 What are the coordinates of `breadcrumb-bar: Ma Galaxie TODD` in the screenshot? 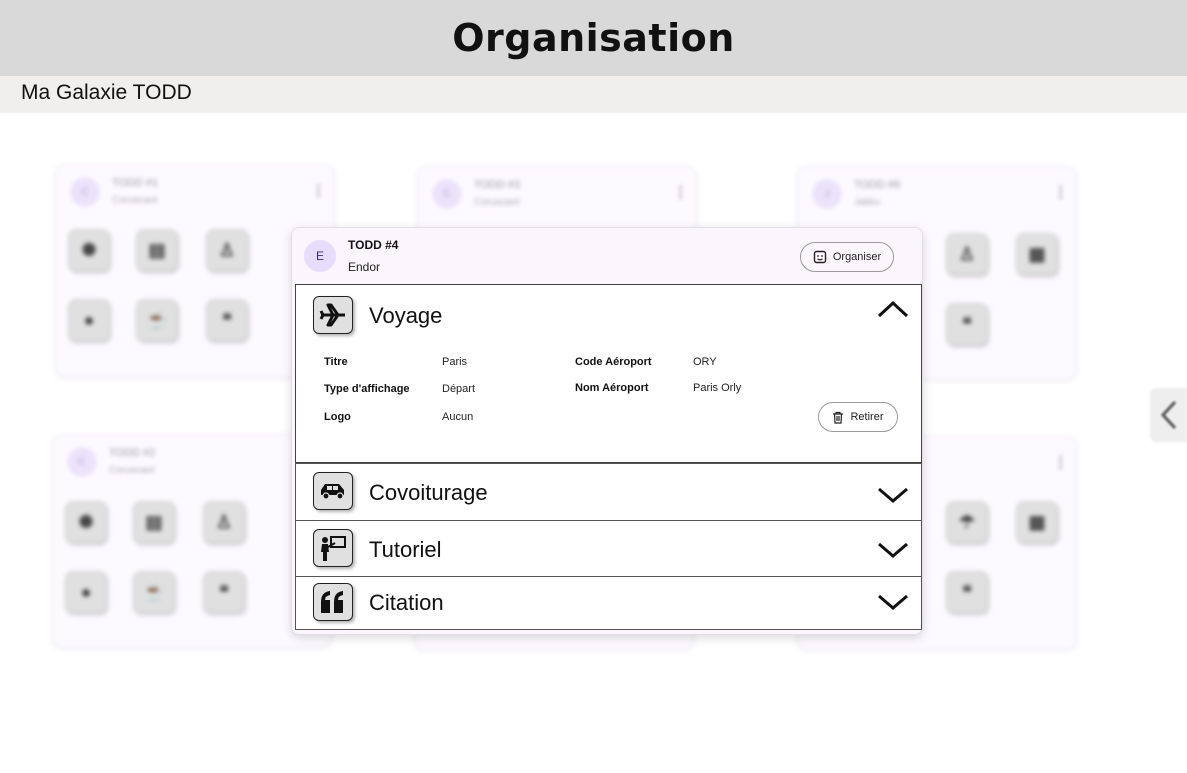 It's located at (593, 94).